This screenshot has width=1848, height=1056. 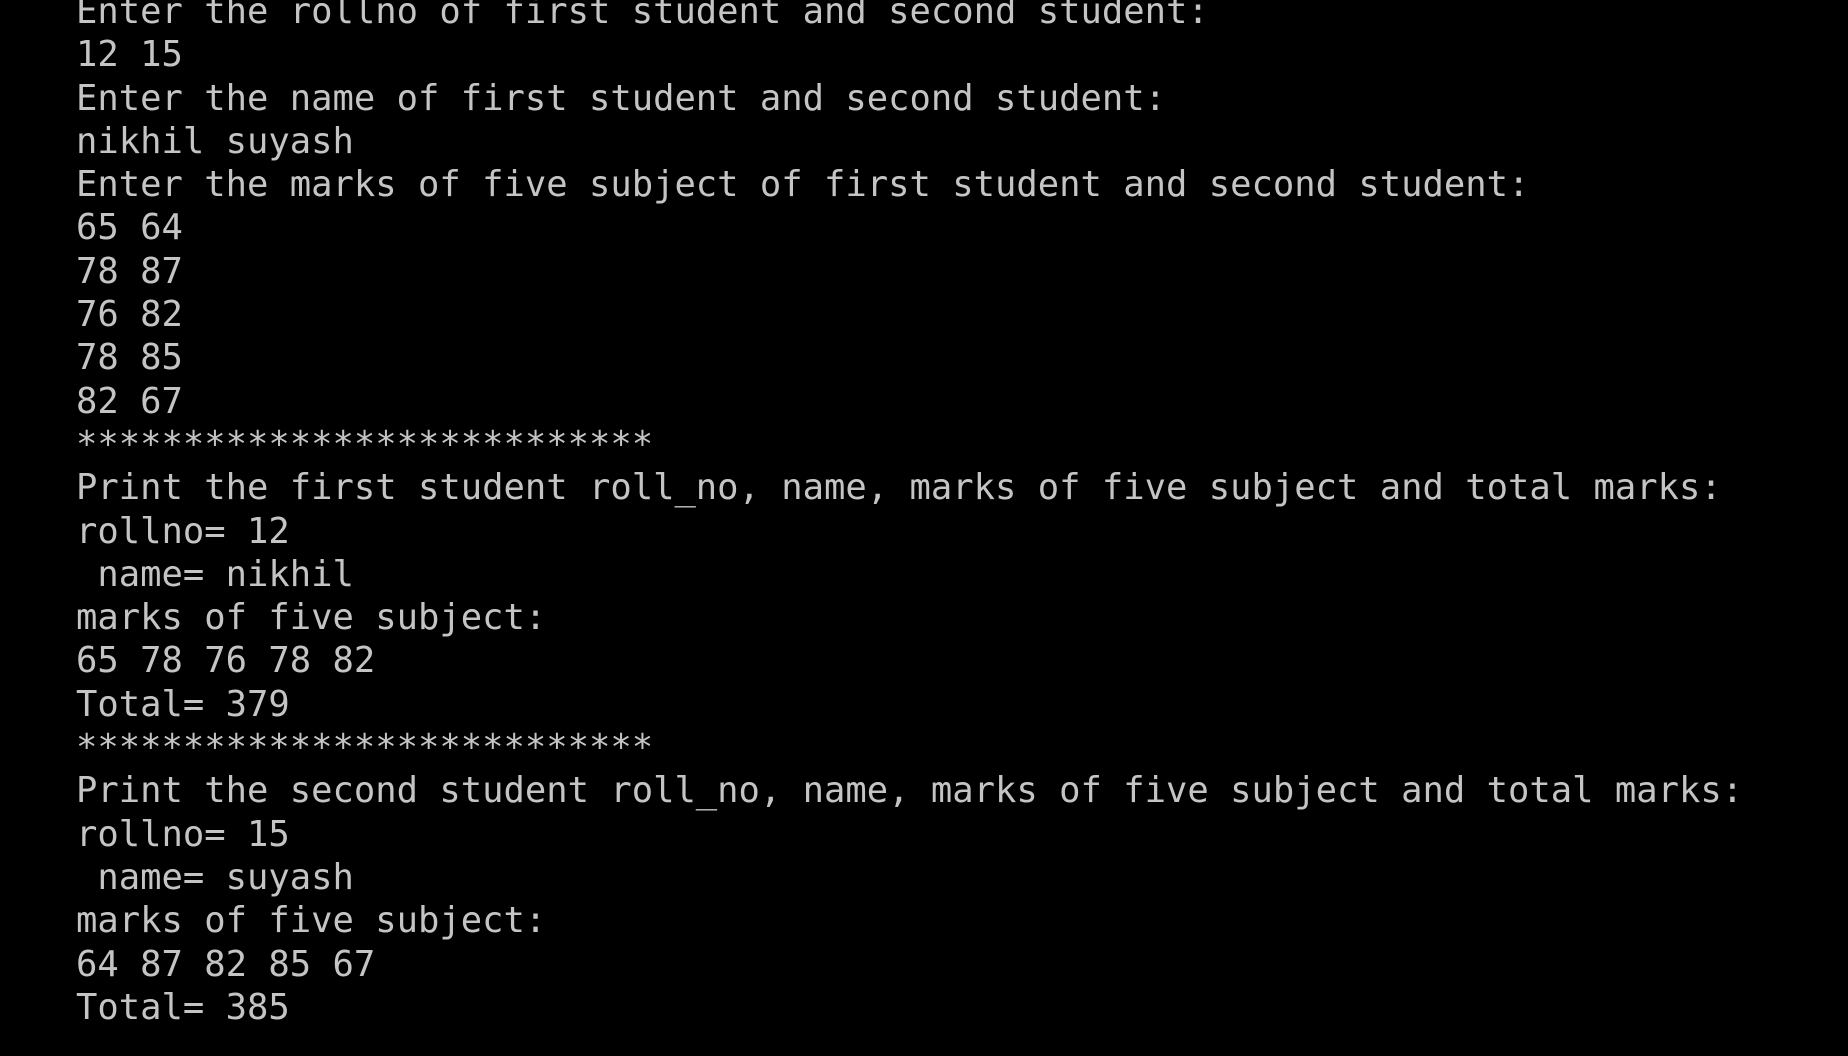 What do you see at coordinates (215, 141) in the screenshot?
I see `console-line: nikhil suyash` at bounding box center [215, 141].